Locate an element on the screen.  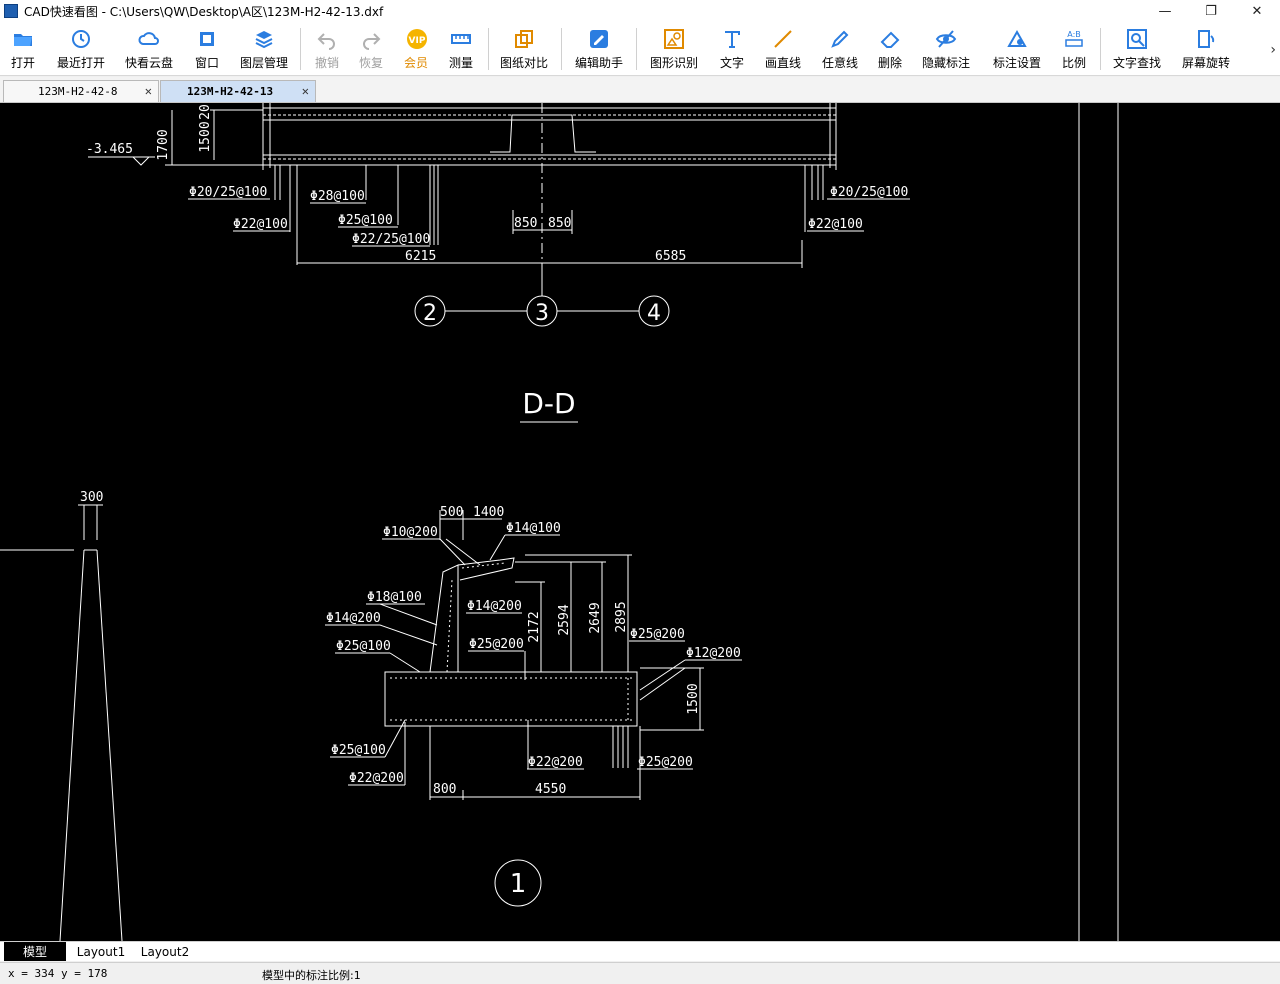
compare-icon is located at coordinates (524, 39).